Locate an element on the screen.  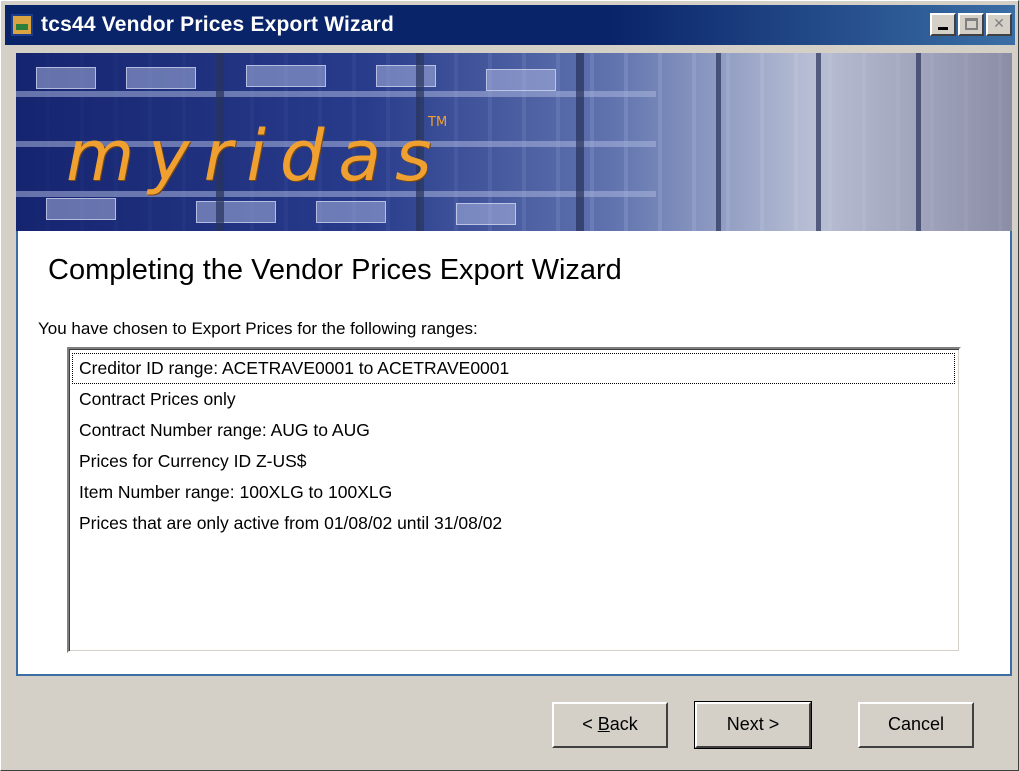
minimize-icon is located at coordinates (943, 28).